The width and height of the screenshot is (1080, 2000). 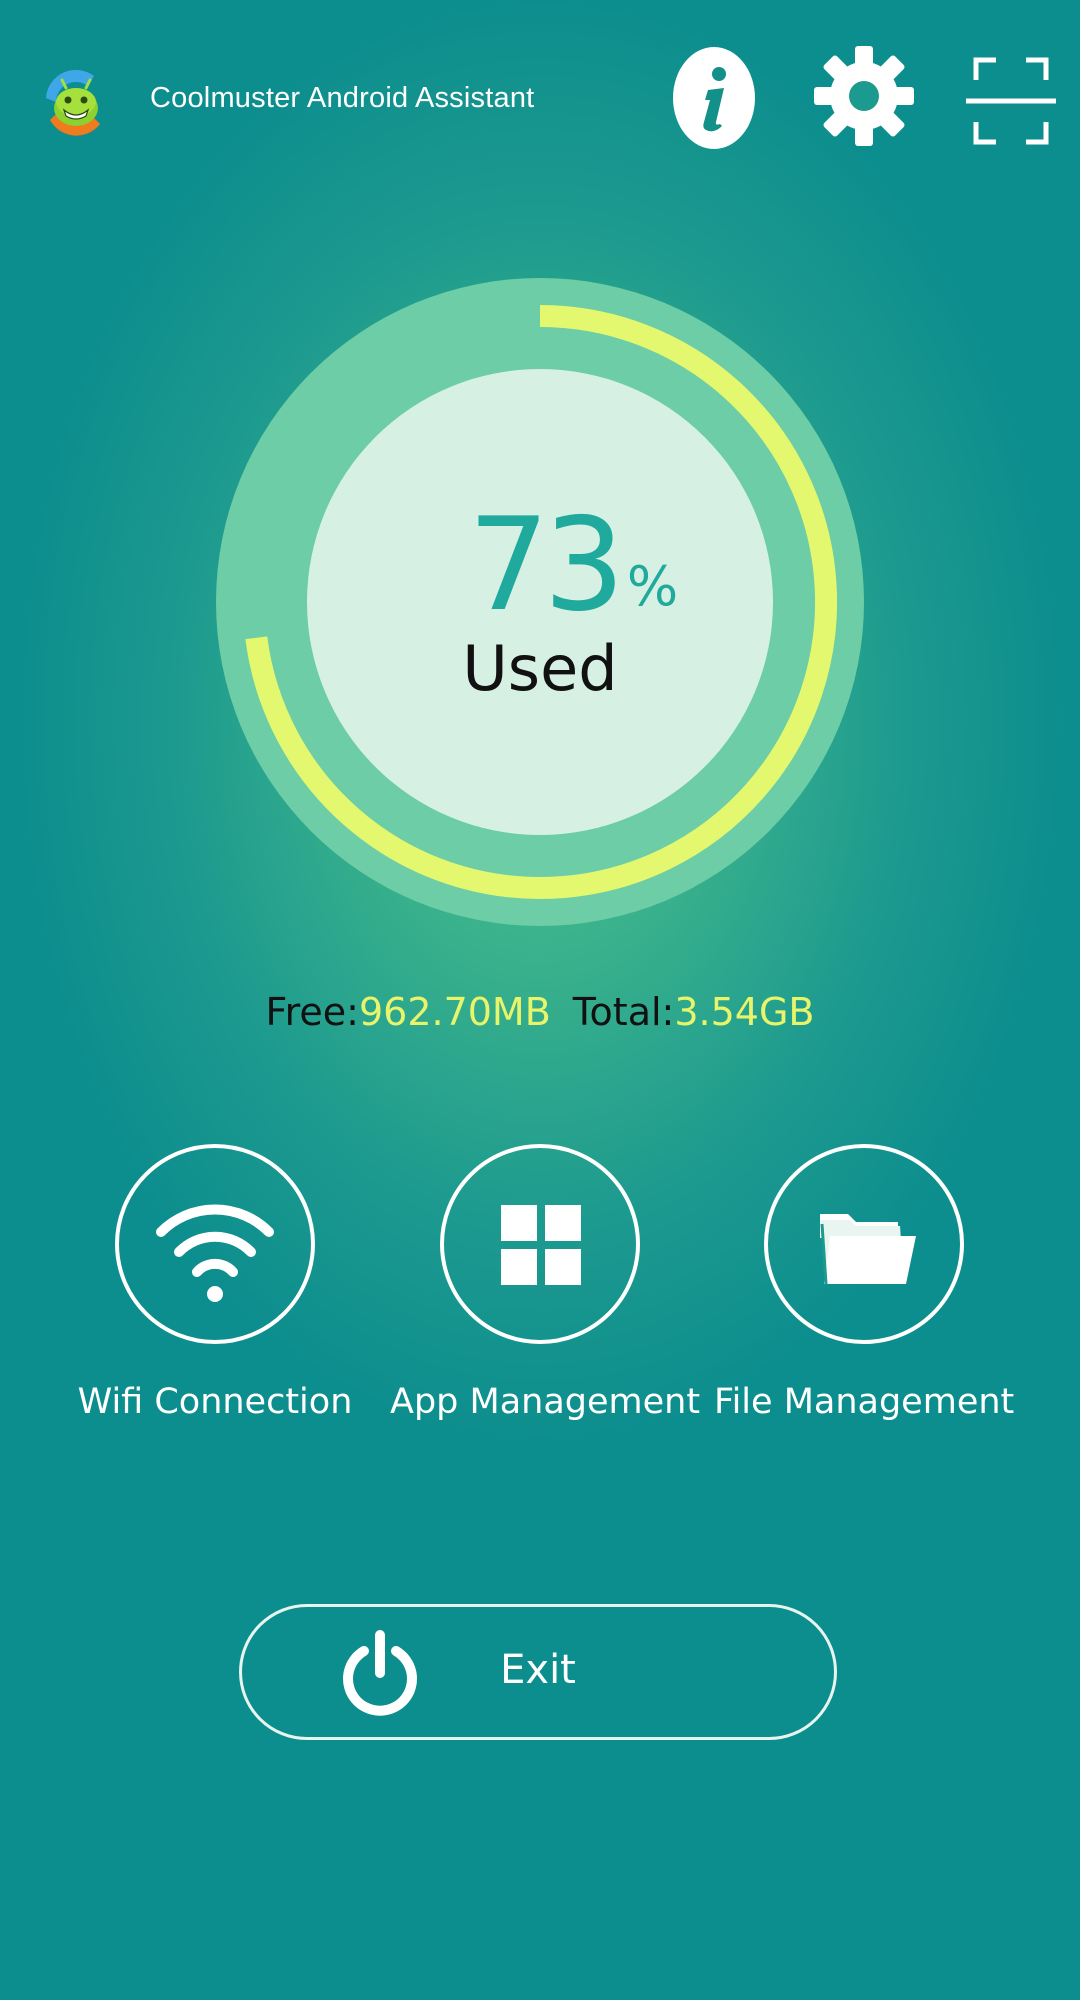 I want to click on wifi-icon, so click(x=215, y=1253).